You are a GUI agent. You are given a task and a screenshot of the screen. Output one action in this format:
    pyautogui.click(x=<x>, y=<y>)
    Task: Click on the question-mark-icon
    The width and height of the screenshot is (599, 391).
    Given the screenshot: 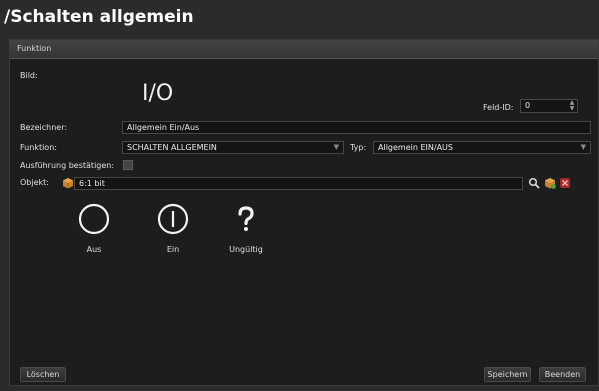 What is the action you would take?
    pyautogui.click(x=246, y=219)
    